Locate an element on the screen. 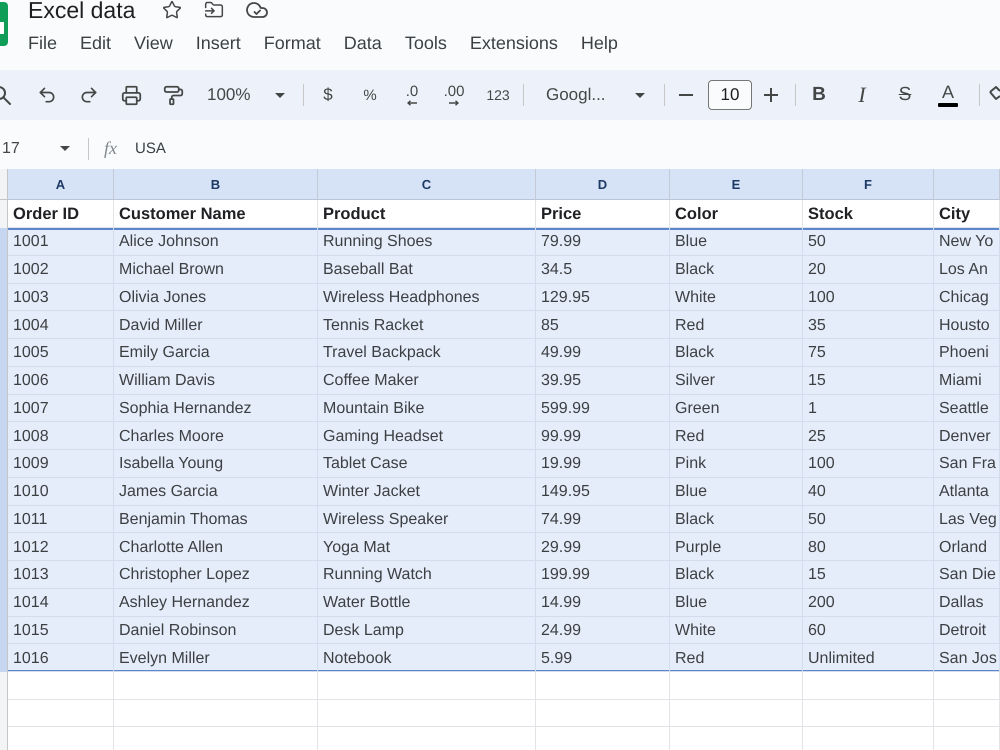 Image resolution: width=1000 pixels, height=750 pixels. text-color-bar-icon is located at coordinates (948, 105).